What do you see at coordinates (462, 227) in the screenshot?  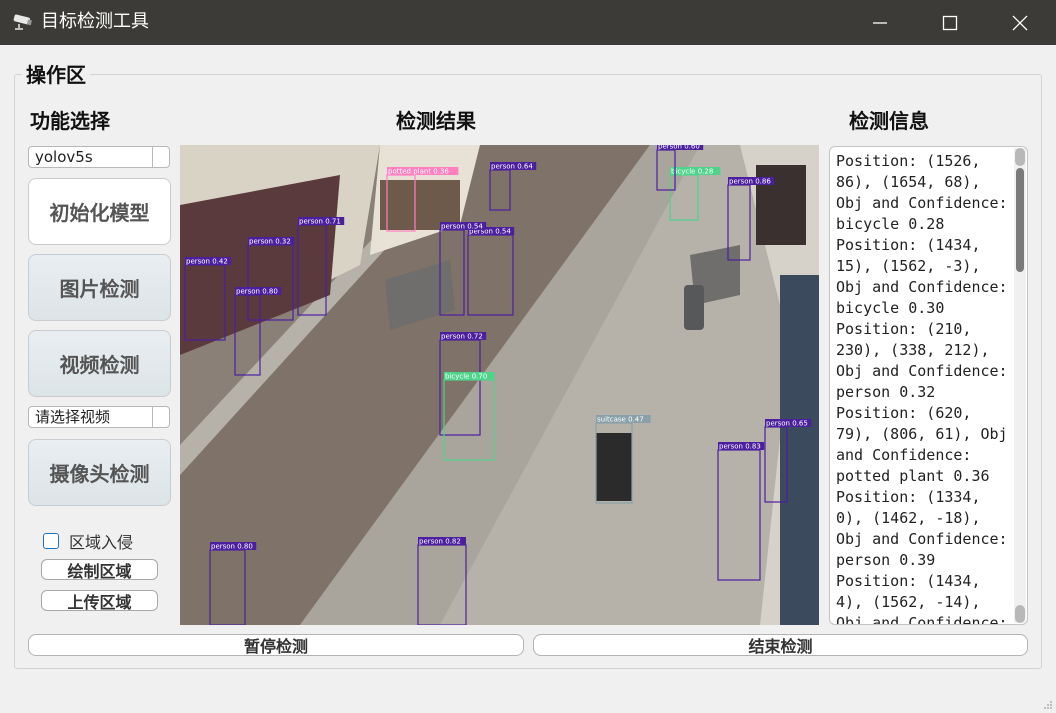 I see `detection-label: person 0.54` at bounding box center [462, 227].